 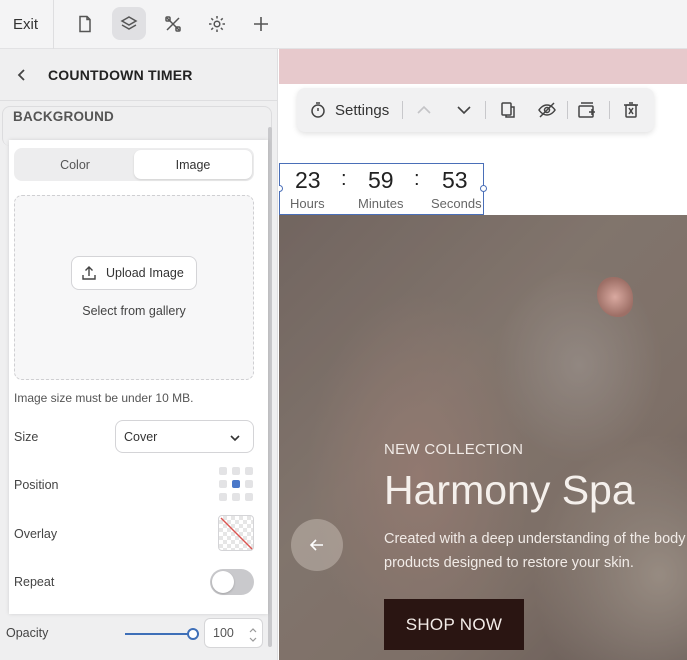 I want to click on size-value: Cover, so click(x=141, y=437).